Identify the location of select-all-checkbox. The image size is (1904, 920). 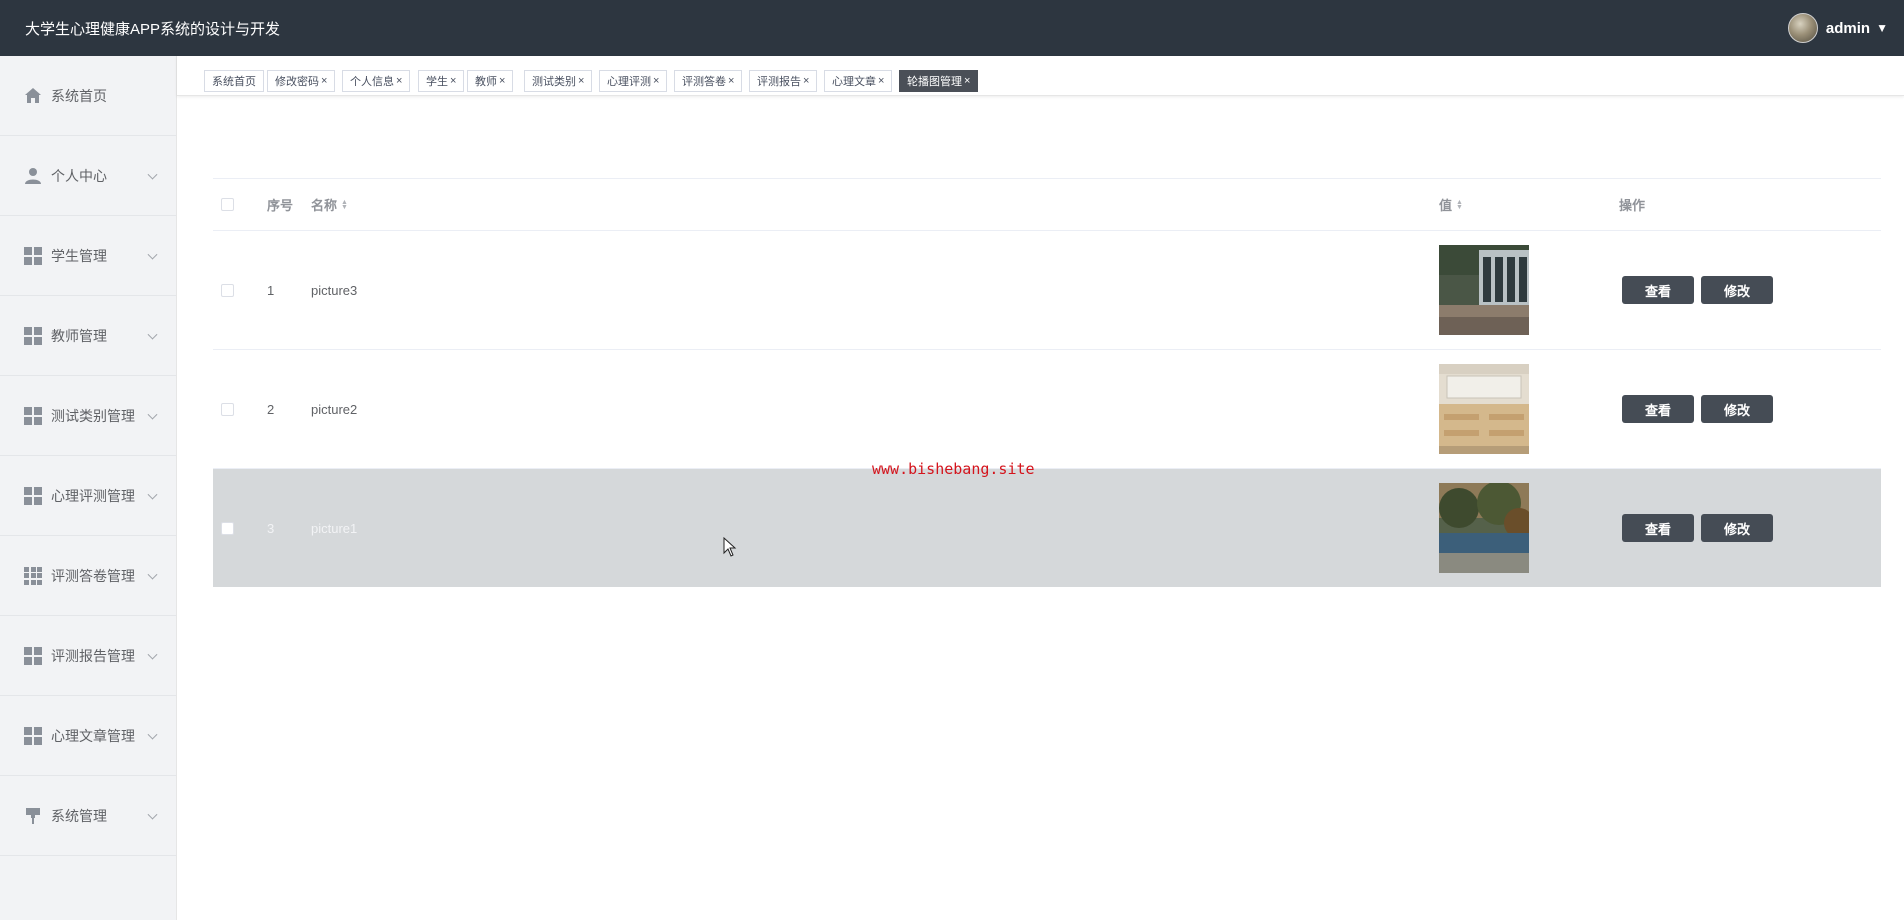
(227, 204).